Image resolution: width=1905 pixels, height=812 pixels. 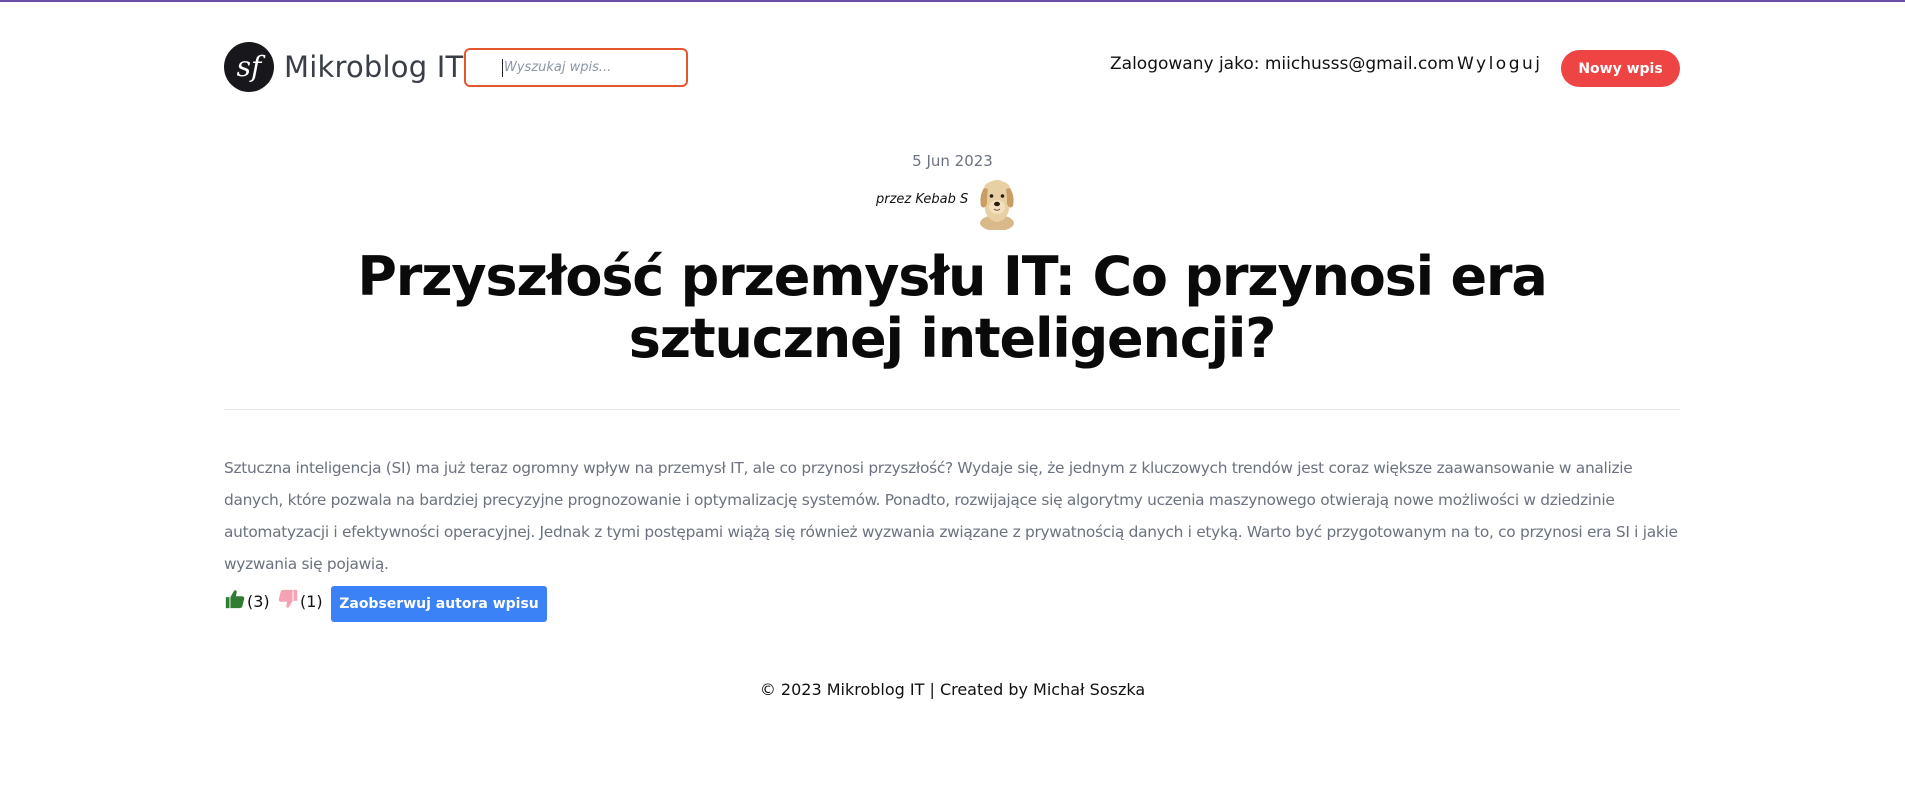 I want to click on logged-in-user: Zalogowany jako: miichusss@gmail.com, so click(x=1282, y=64).